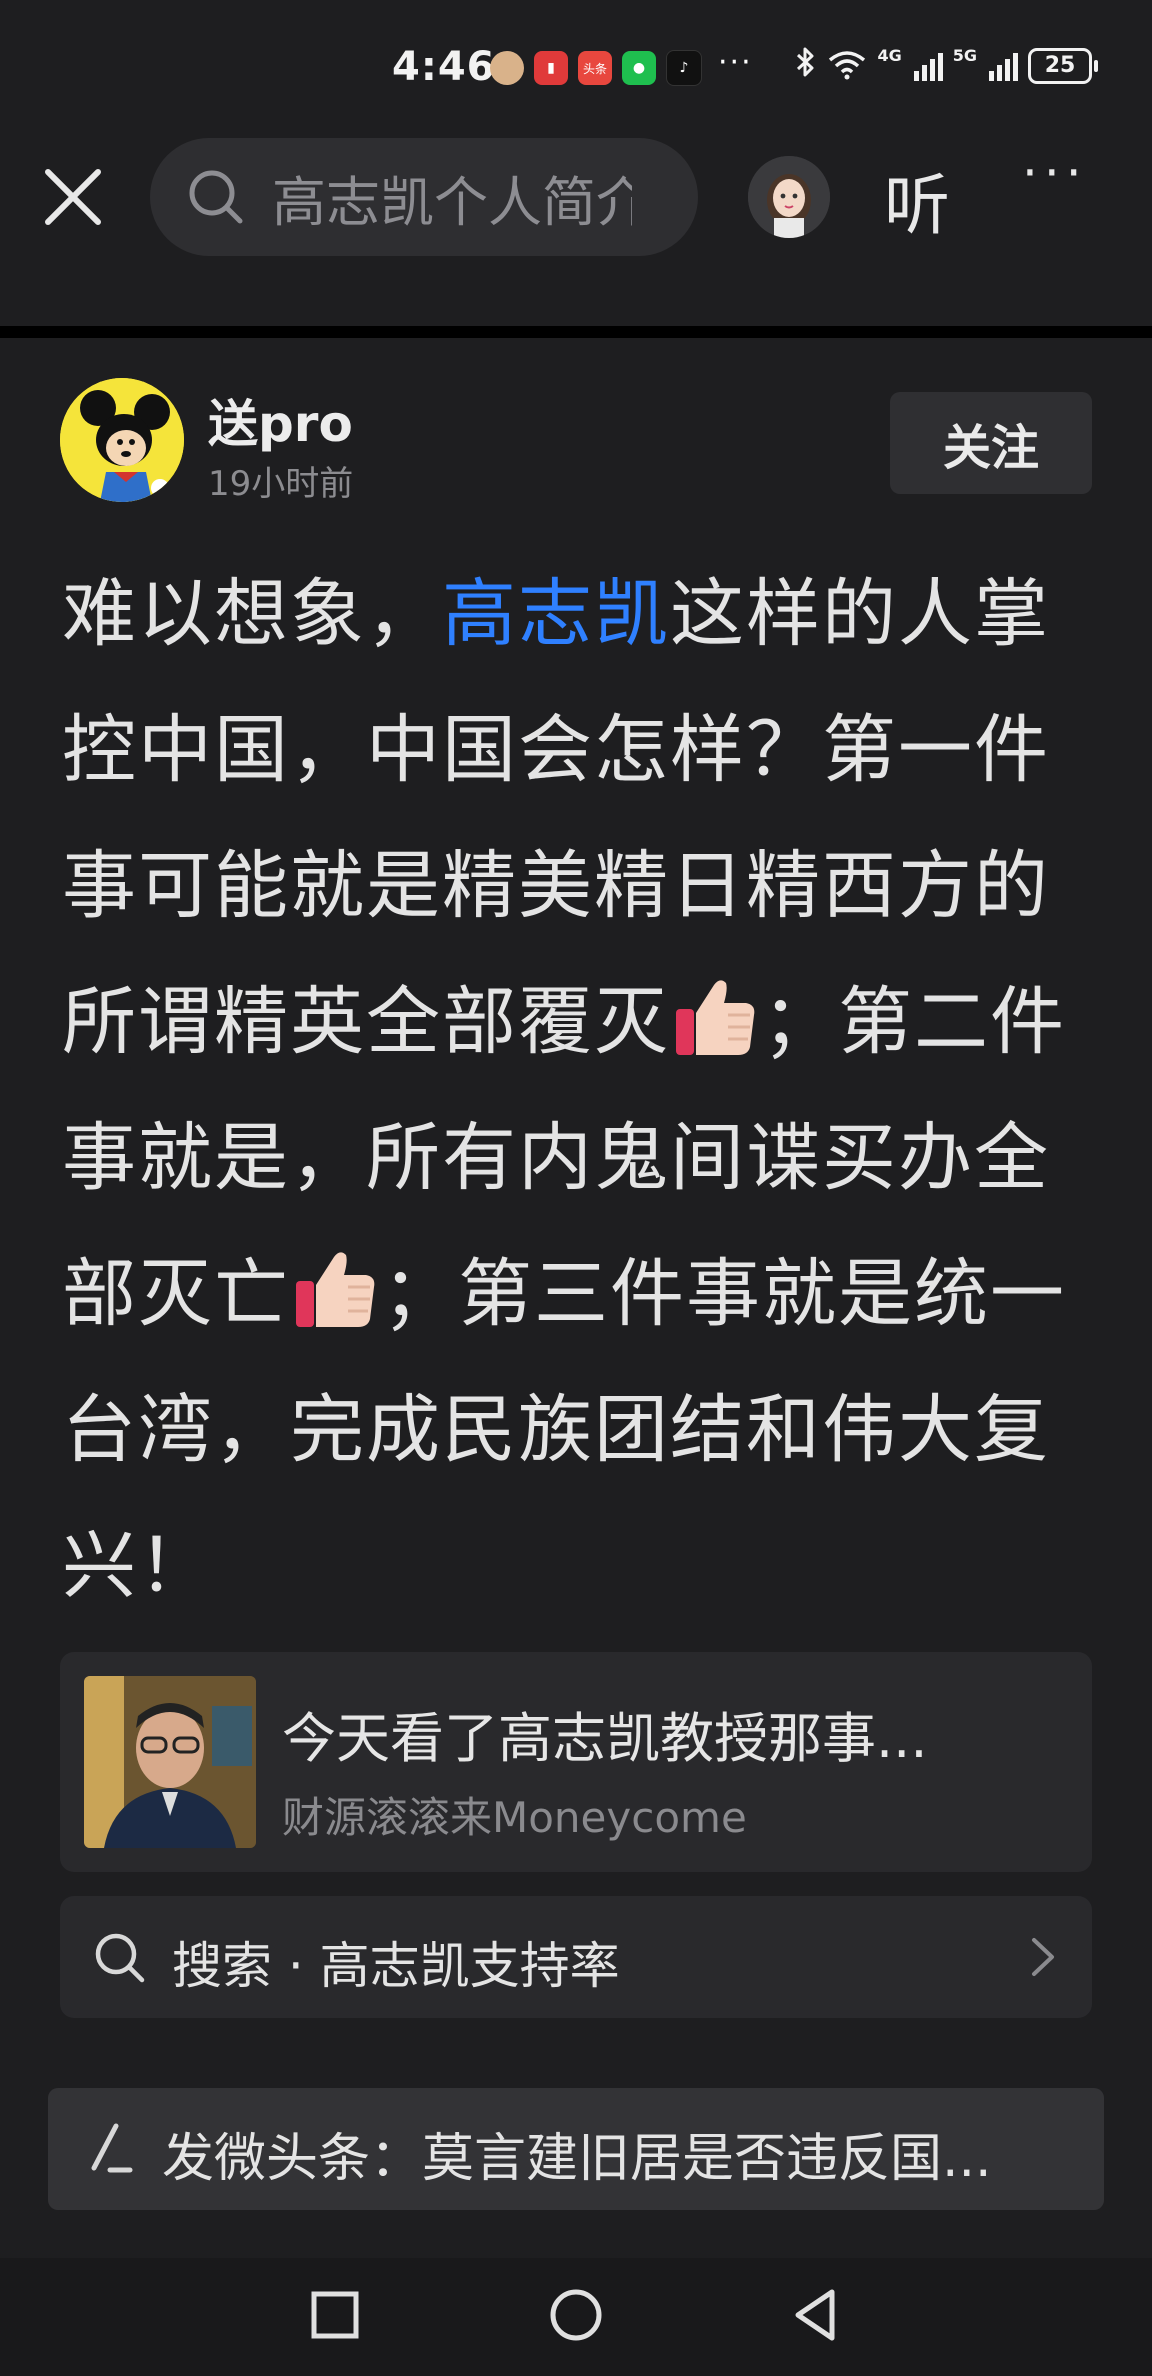 Image resolution: width=1152 pixels, height=2376 pixels. I want to click on network-4g-label: 4G, so click(889, 55).